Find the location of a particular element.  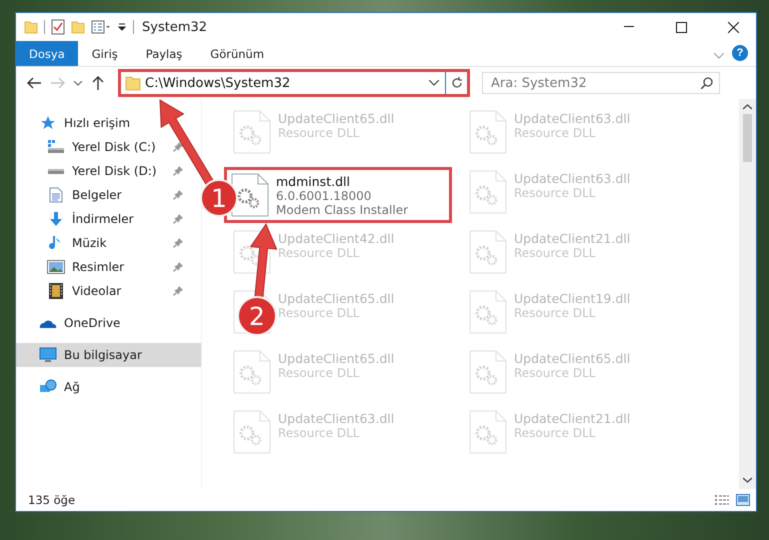

nav-label: OneDrive is located at coordinates (93, 323).